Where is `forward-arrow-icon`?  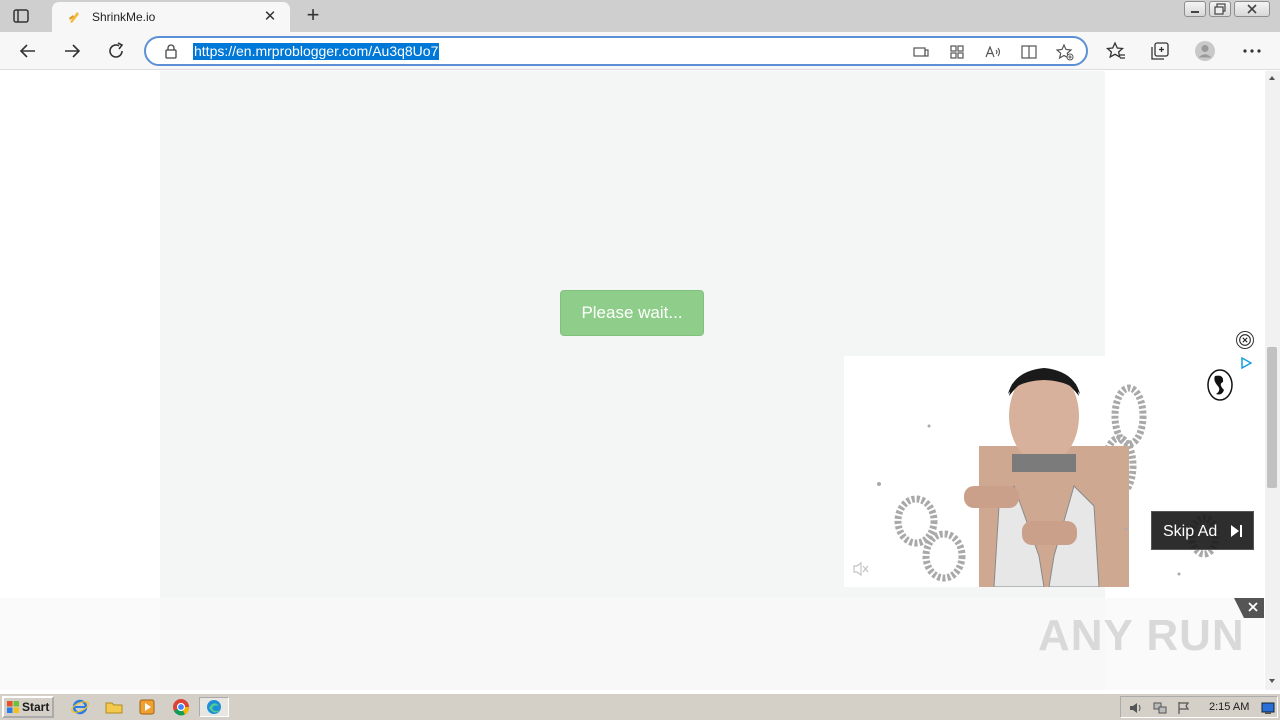 forward-arrow-icon is located at coordinates (72, 51).